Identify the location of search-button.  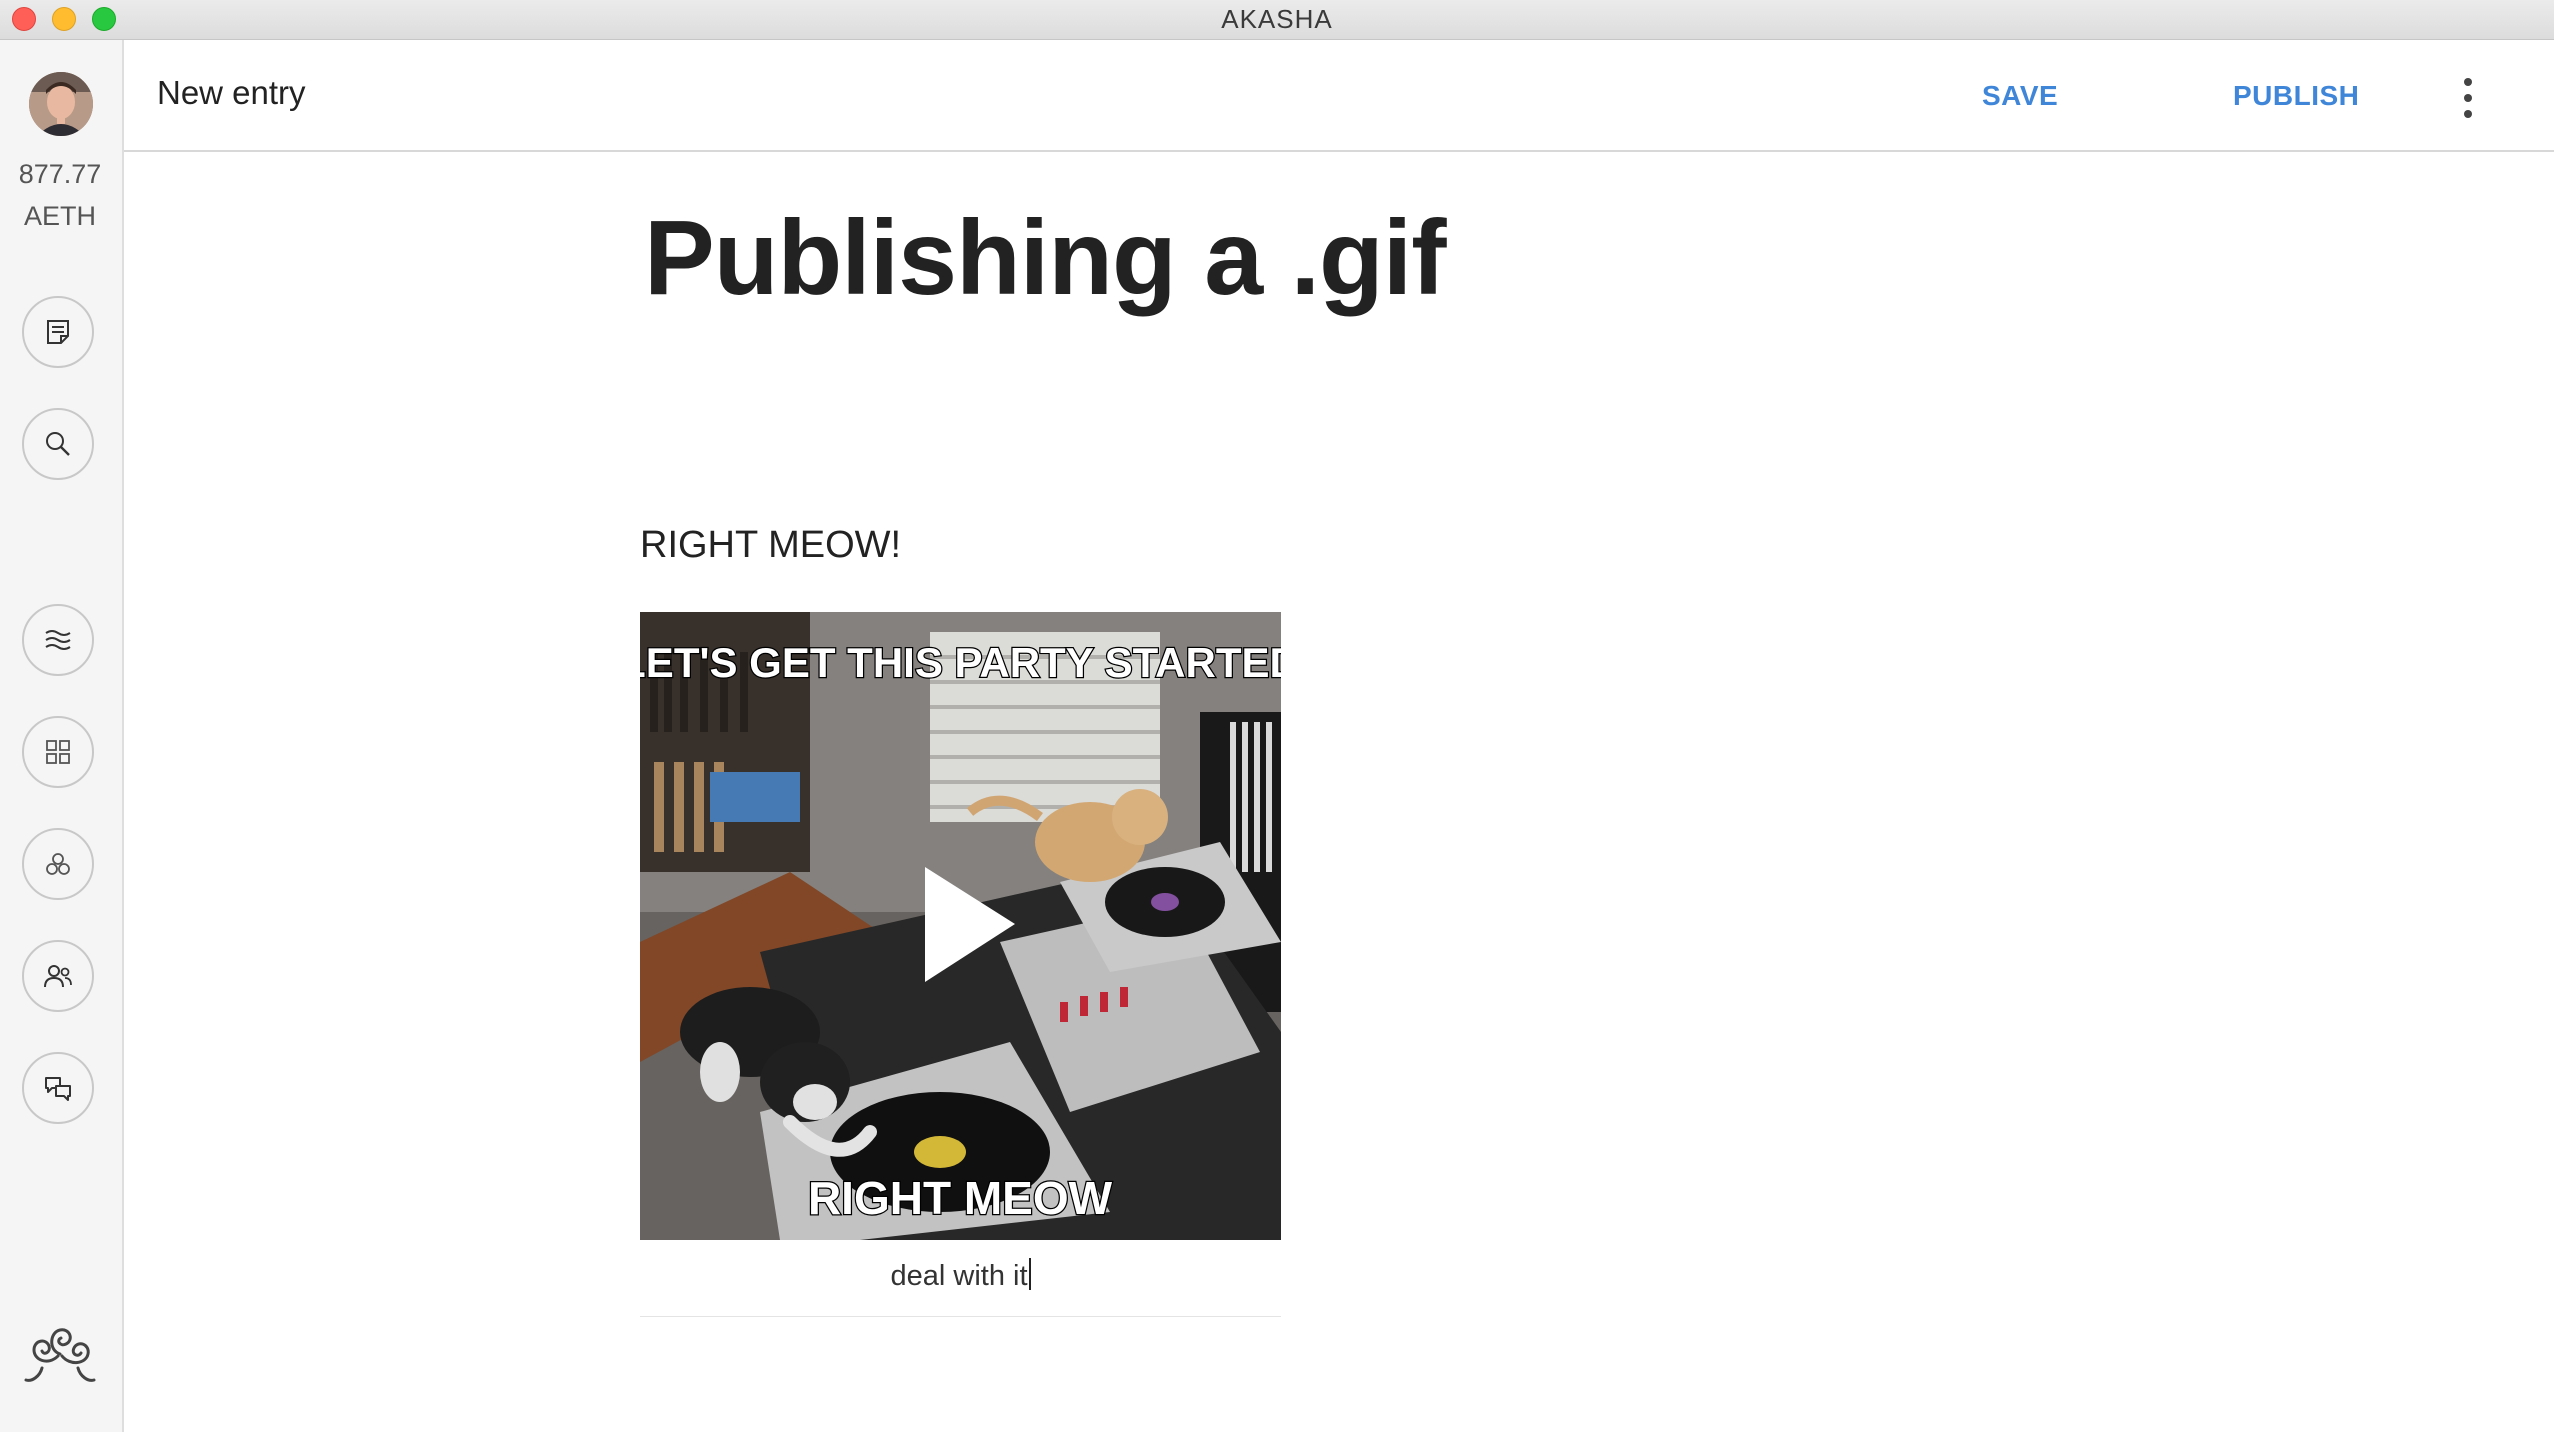
(58, 444).